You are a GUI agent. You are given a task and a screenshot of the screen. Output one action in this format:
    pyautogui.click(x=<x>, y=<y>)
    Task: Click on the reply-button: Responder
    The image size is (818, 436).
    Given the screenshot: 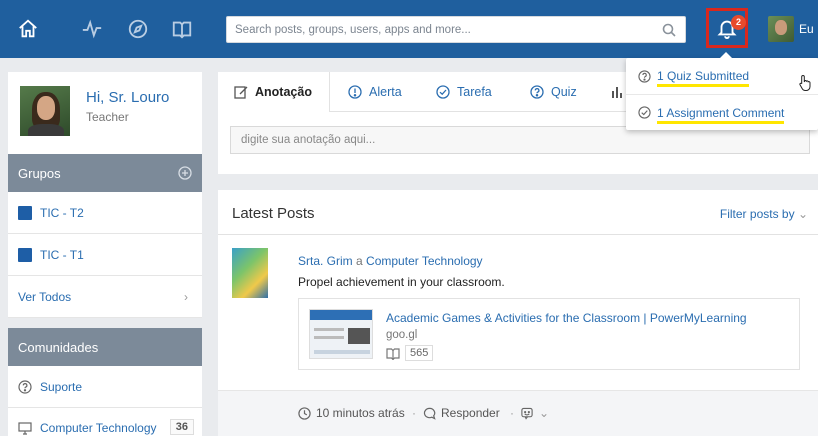 What is the action you would take?
    pyautogui.click(x=461, y=413)
    